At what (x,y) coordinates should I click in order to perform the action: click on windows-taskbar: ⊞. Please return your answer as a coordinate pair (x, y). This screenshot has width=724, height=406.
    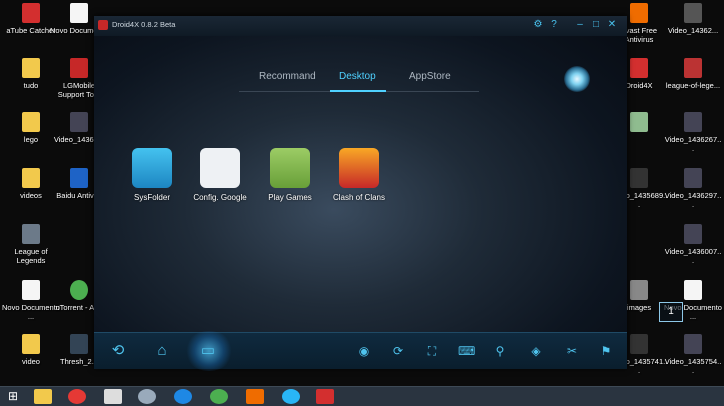
    Looking at the image, I should click on (362, 396).